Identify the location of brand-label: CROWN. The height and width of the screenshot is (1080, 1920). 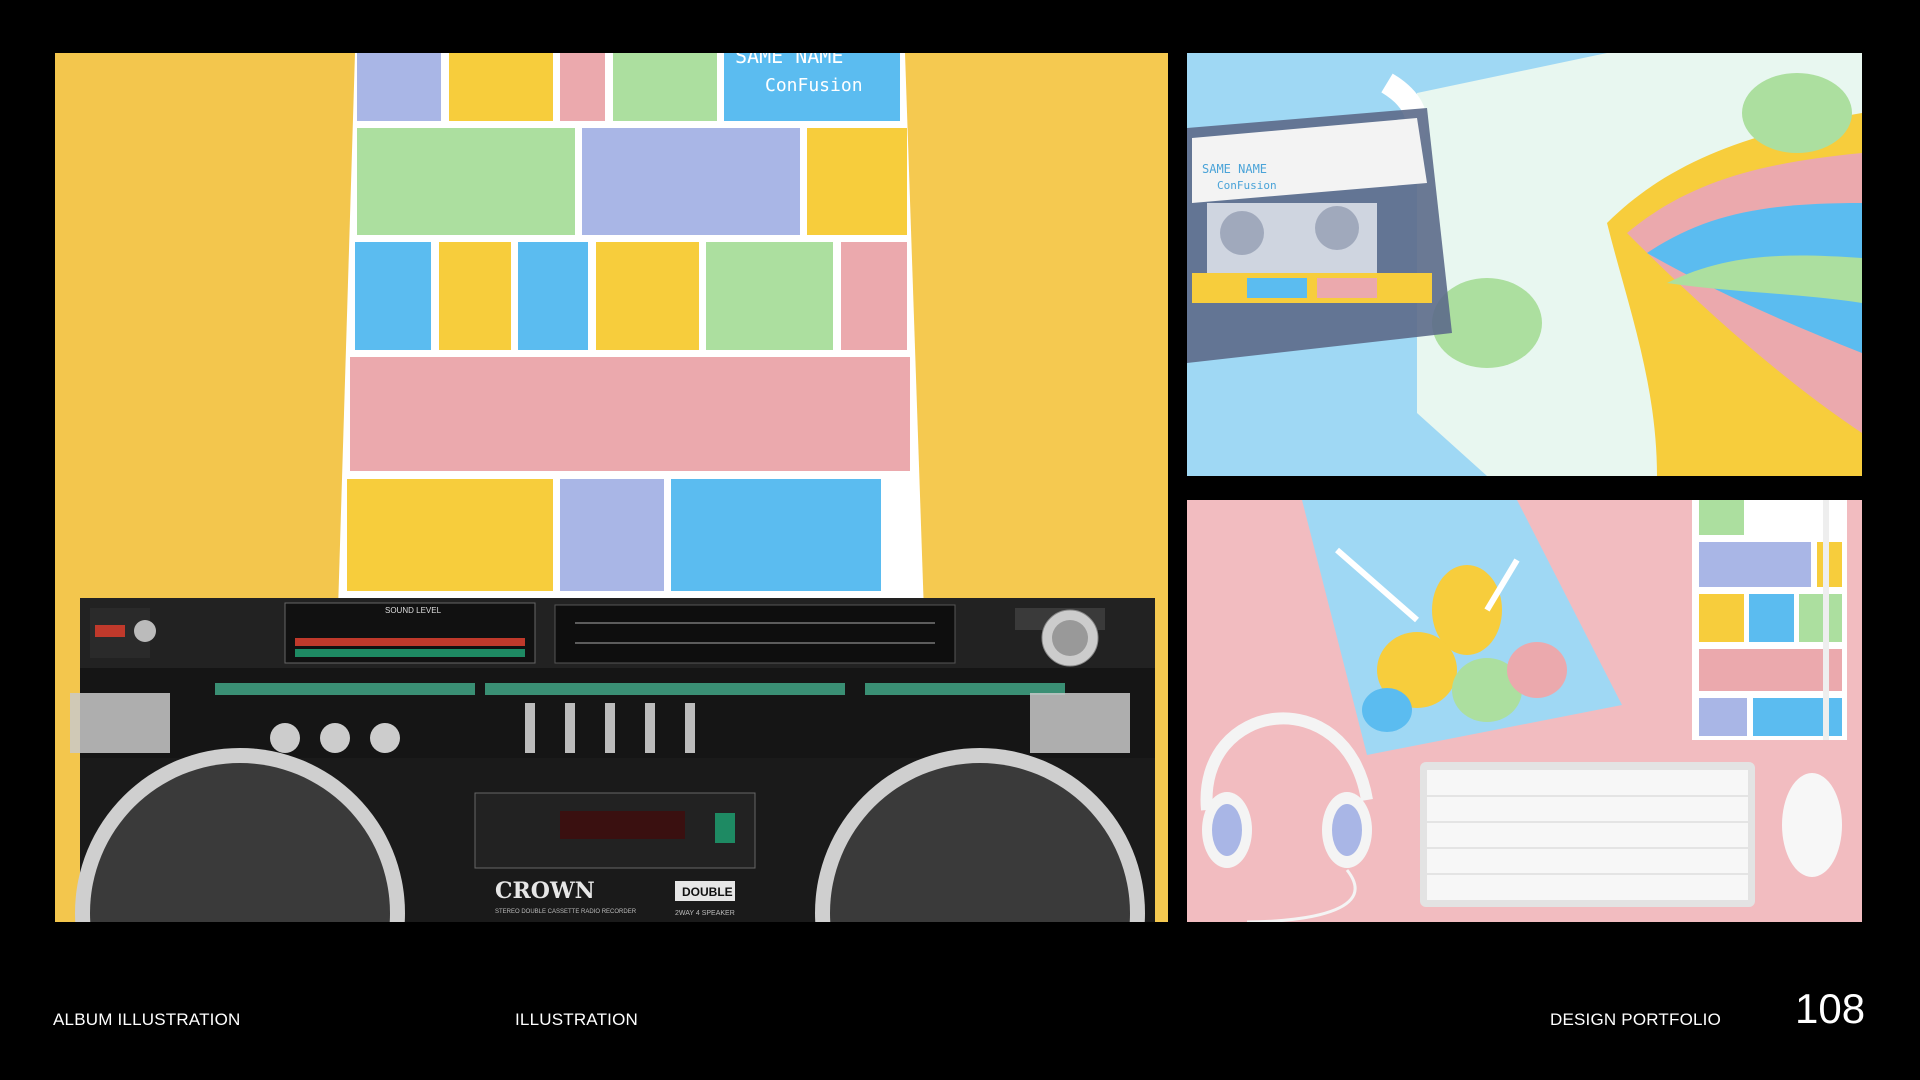
(545, 891).